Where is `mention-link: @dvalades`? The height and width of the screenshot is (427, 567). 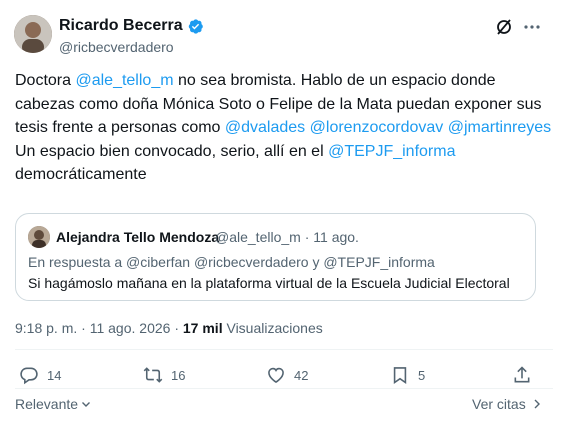 mention-link: @dvalades is located at coordinates (265, 127).